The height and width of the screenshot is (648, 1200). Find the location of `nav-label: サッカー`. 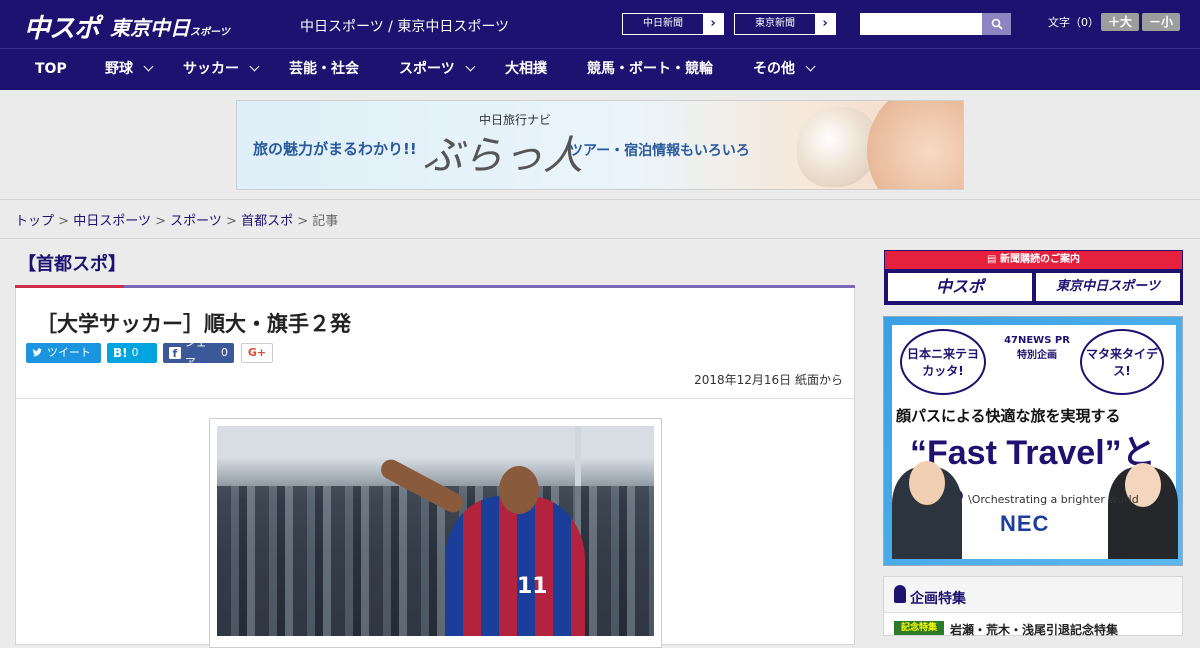

nav-label: サッカー is located at coordinates (211, 69).